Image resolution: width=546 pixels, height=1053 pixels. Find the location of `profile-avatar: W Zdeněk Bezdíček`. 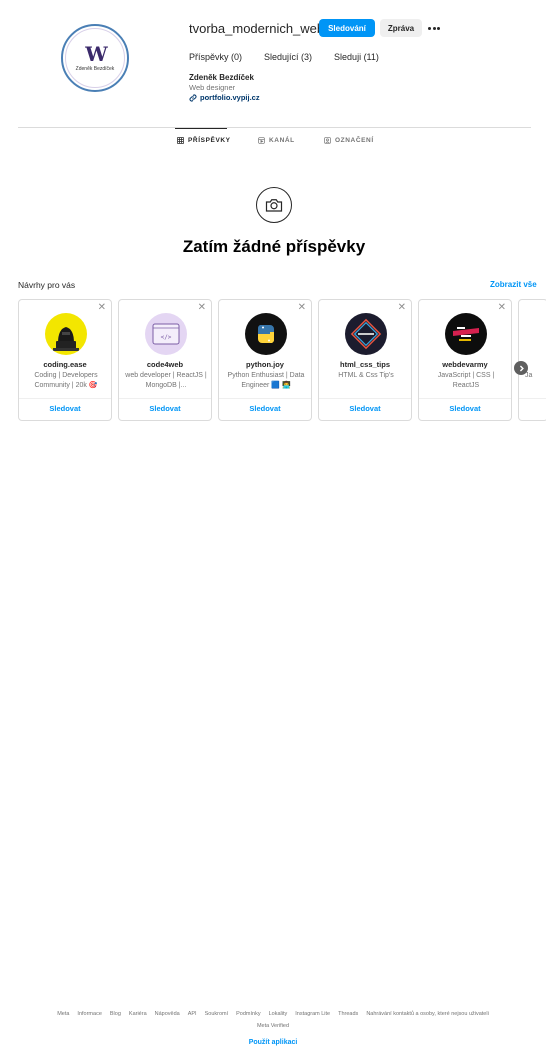

profile-avatar: W Zdeněk Bezdíček is located at coordinates (95, 58).